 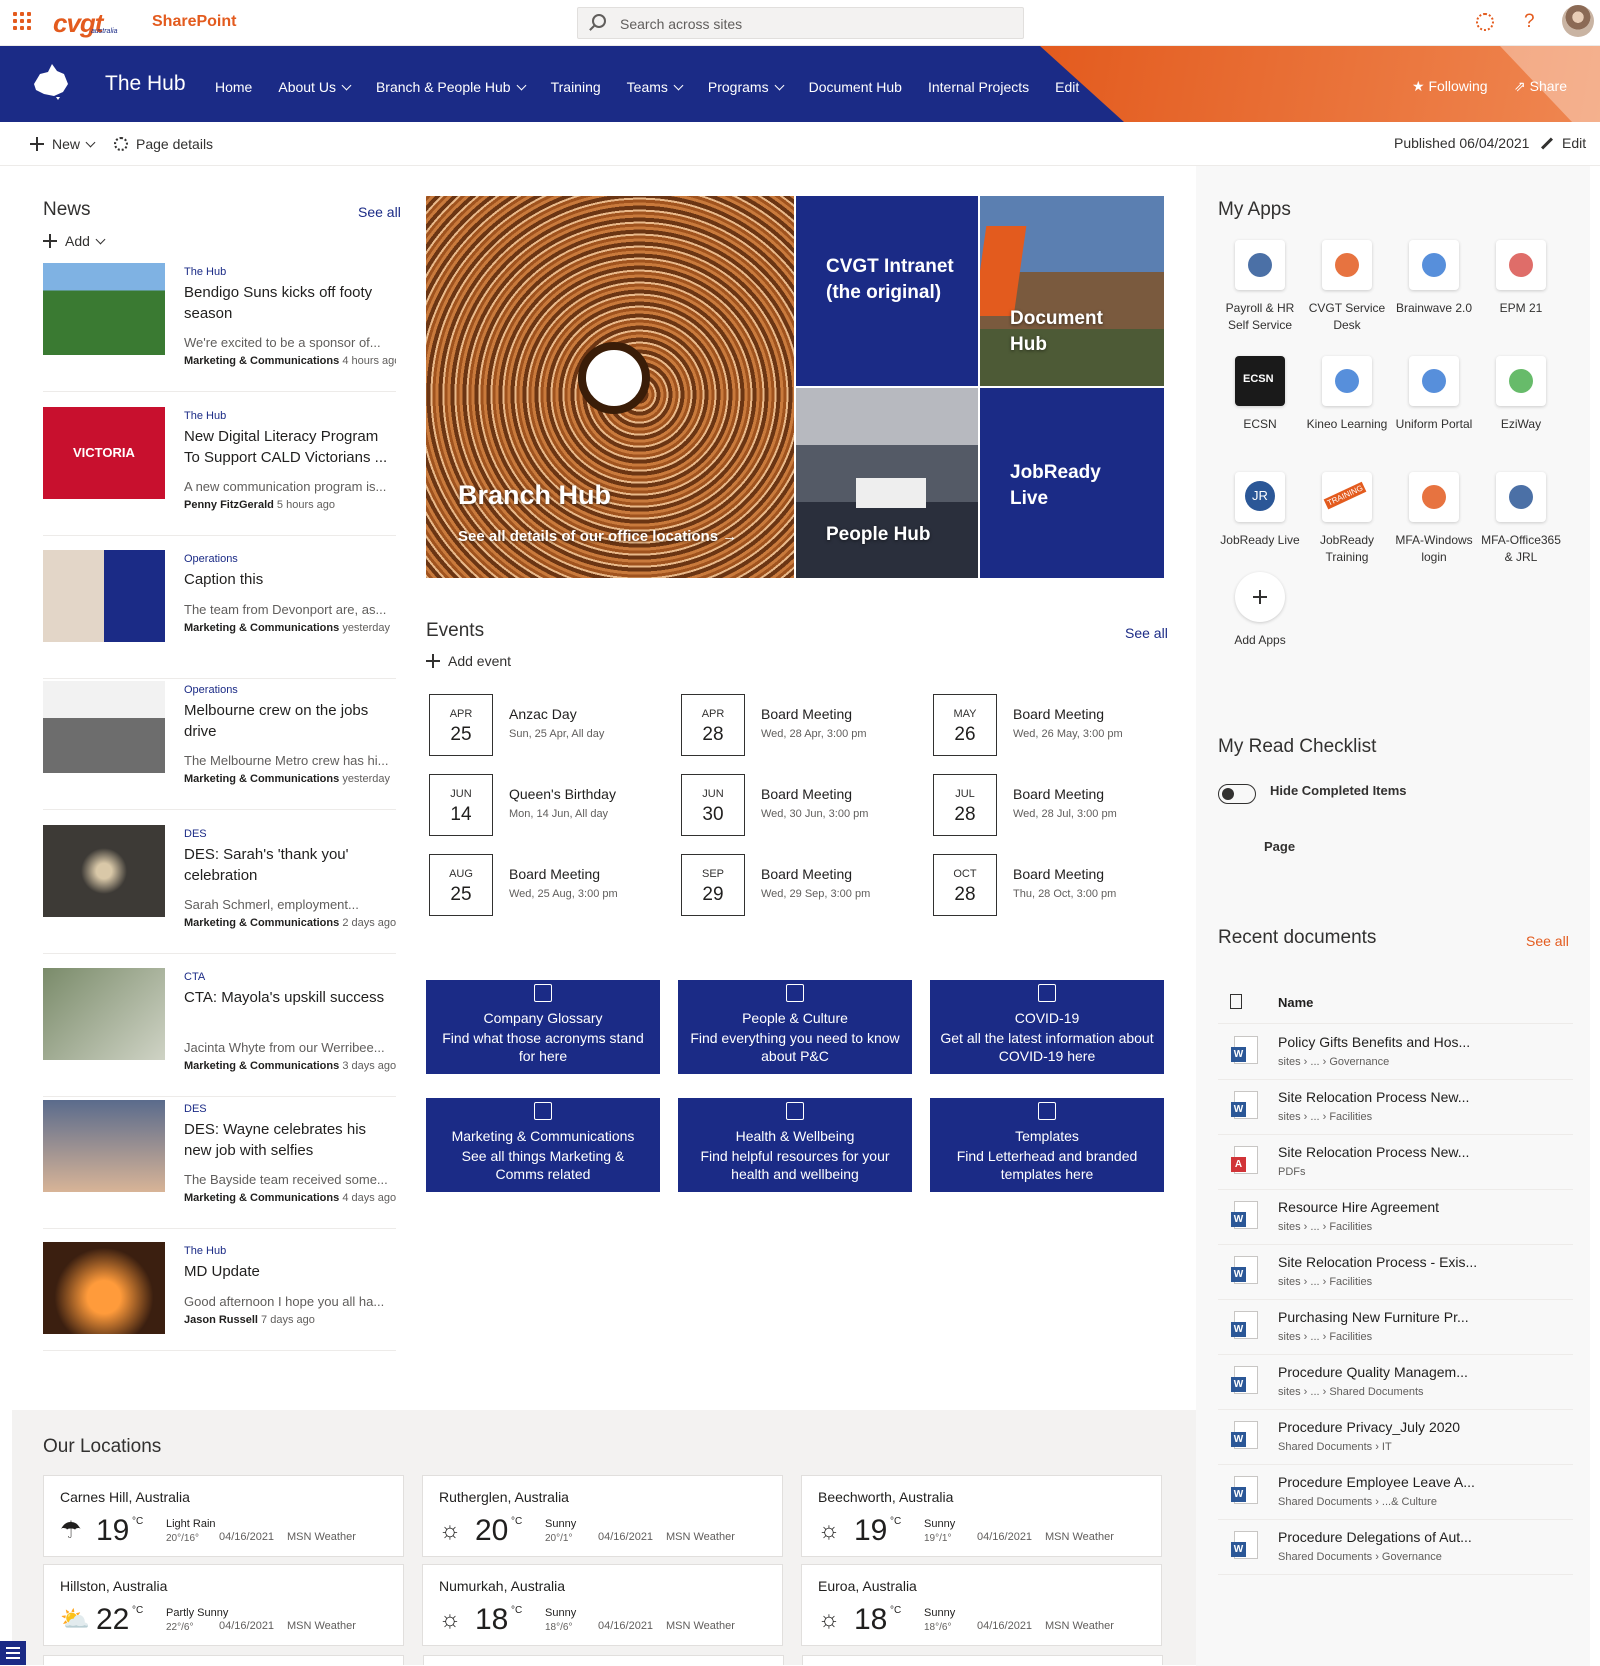 What do you see at coordinates (576, 87) in the screenshot?
I see `nav-item-training: Training` at bounding box center [576, 87].